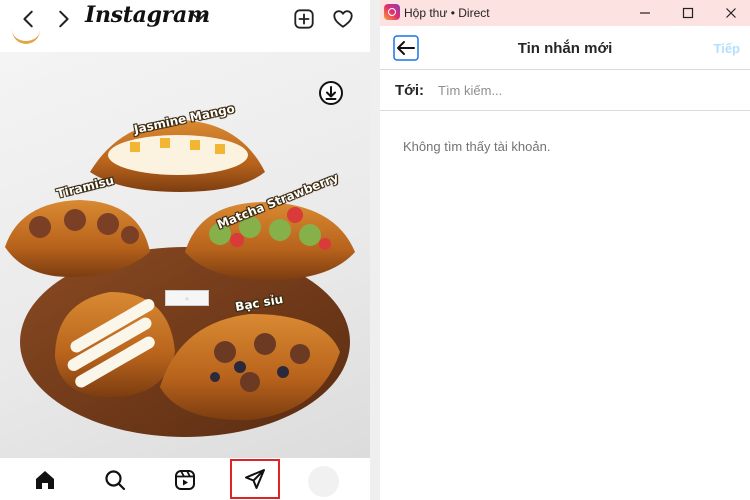 This screenshot has height=500, width=750. Describe the element at coordinates (63, 19) in the screenshot. I see `chevron-right-icon` at that location.